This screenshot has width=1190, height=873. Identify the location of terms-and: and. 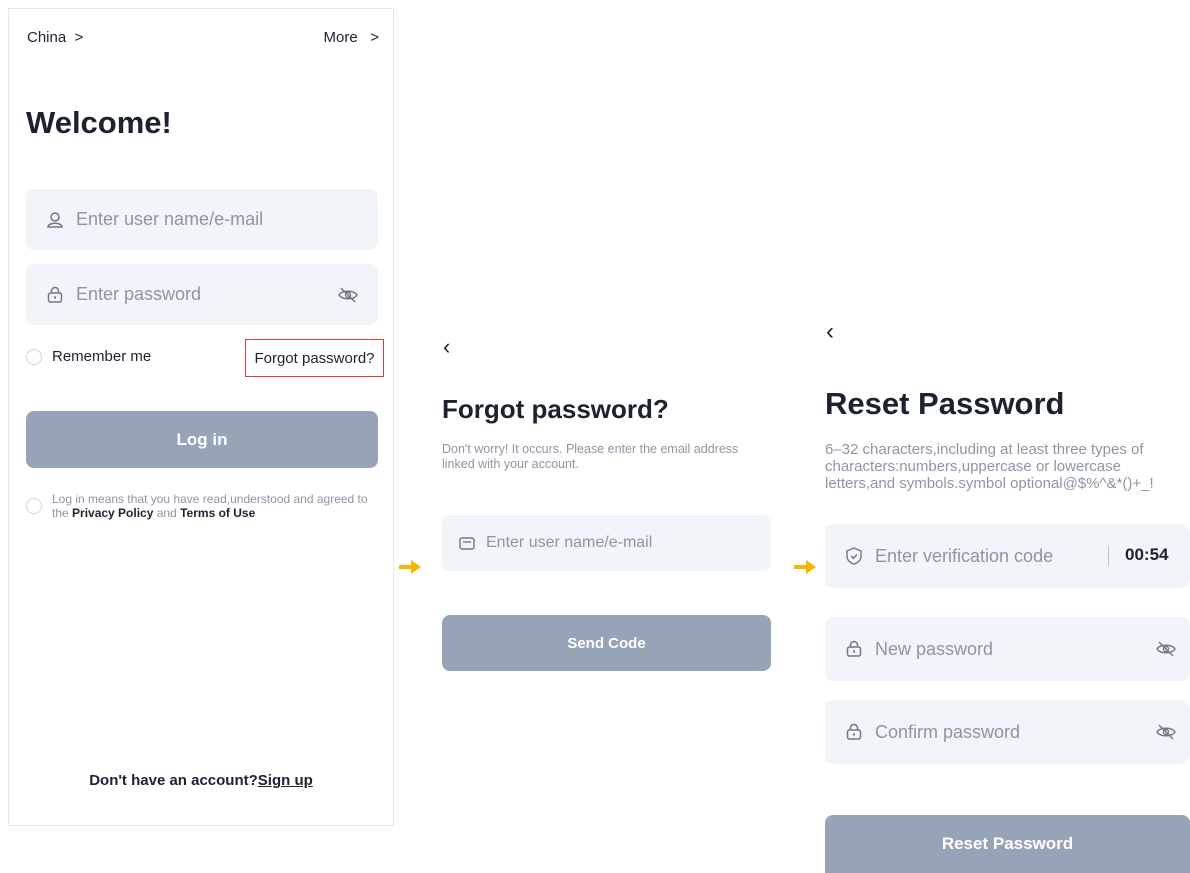
(167, 513).